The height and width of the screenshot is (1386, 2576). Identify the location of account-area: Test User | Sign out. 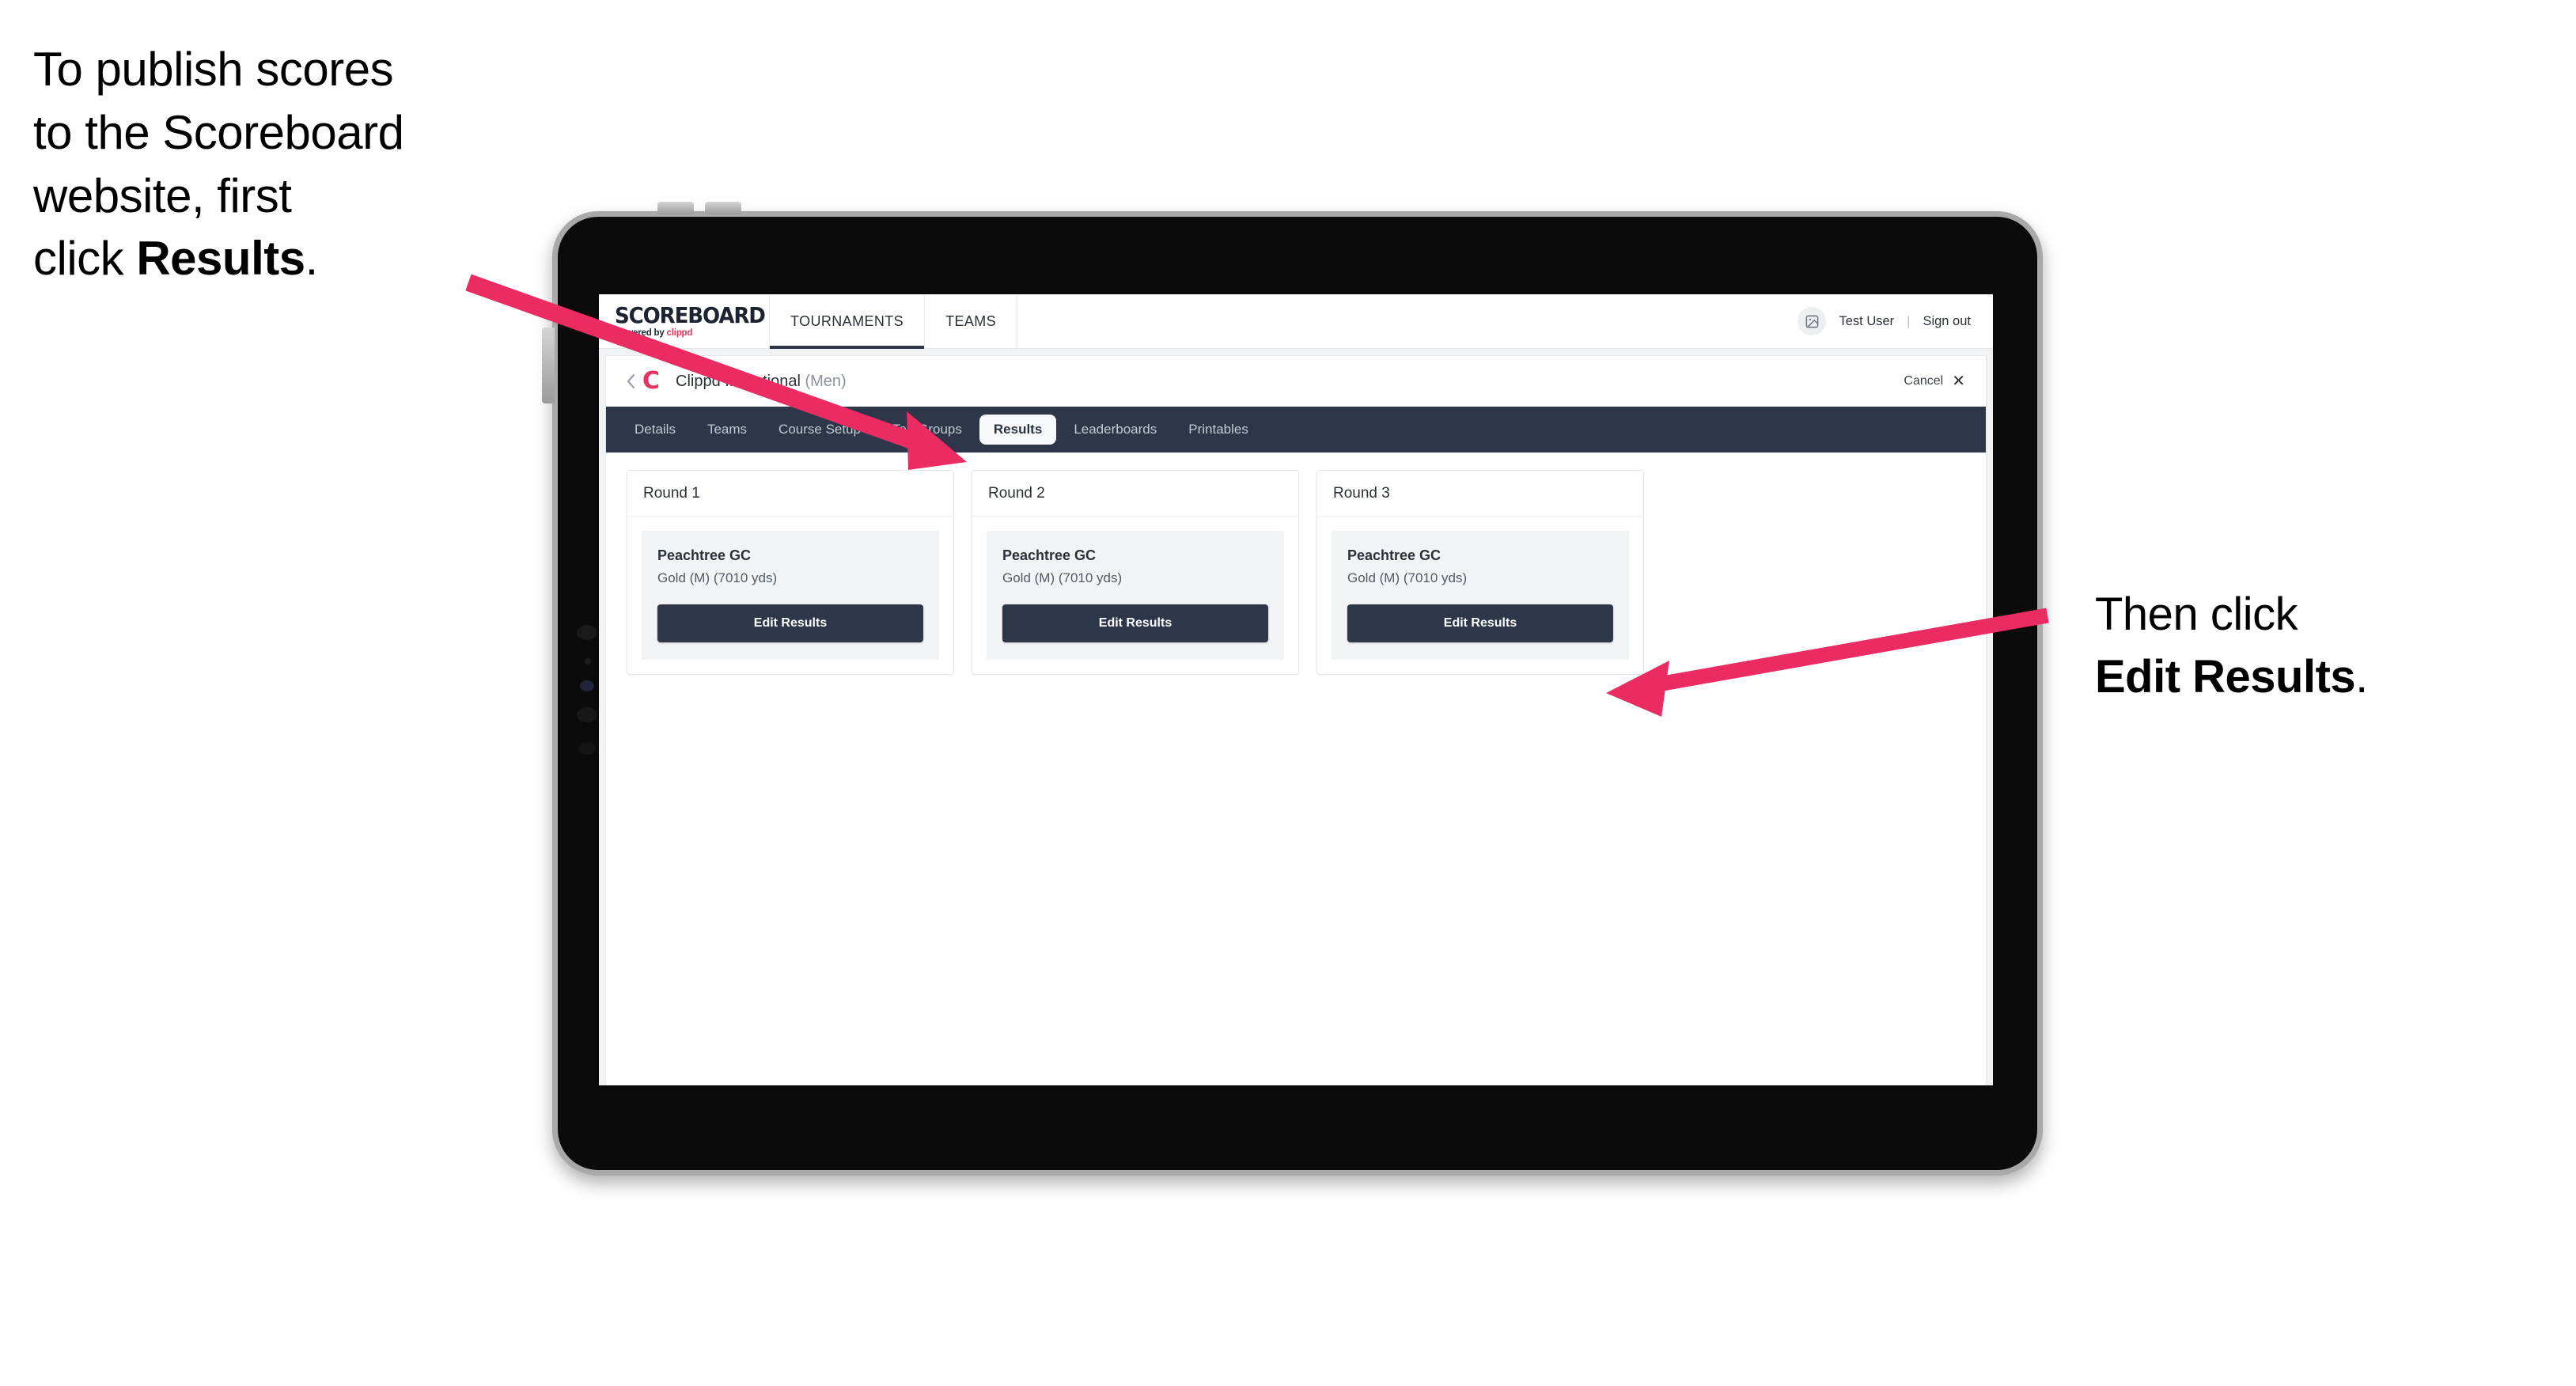
(1895, 321).